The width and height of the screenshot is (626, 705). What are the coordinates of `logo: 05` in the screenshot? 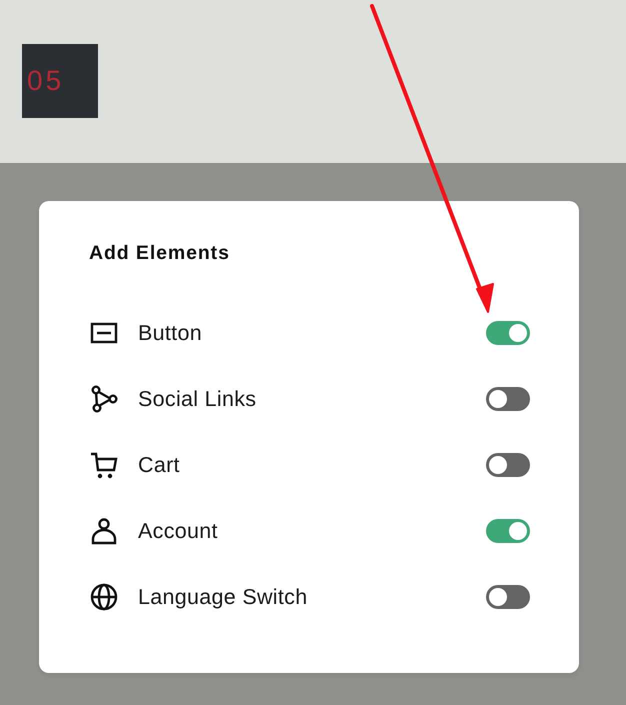 It's located at (60, 81).